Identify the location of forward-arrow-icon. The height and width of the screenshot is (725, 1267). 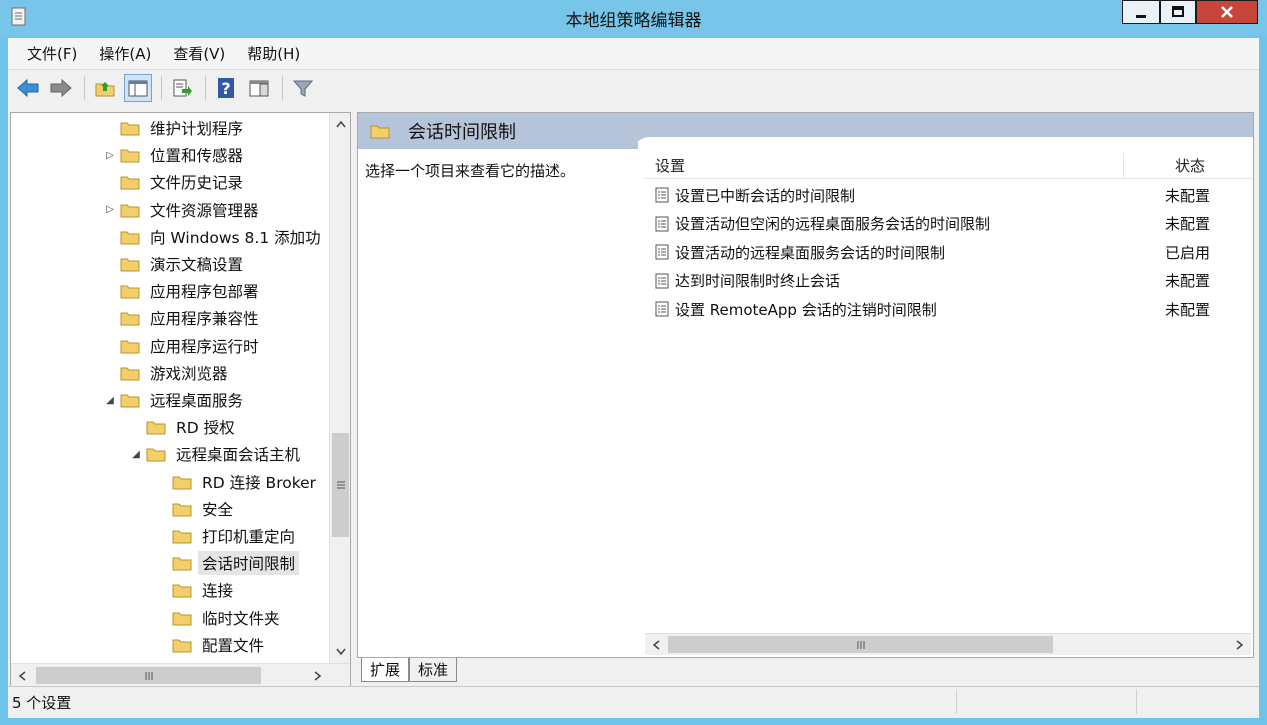
(61, 88).